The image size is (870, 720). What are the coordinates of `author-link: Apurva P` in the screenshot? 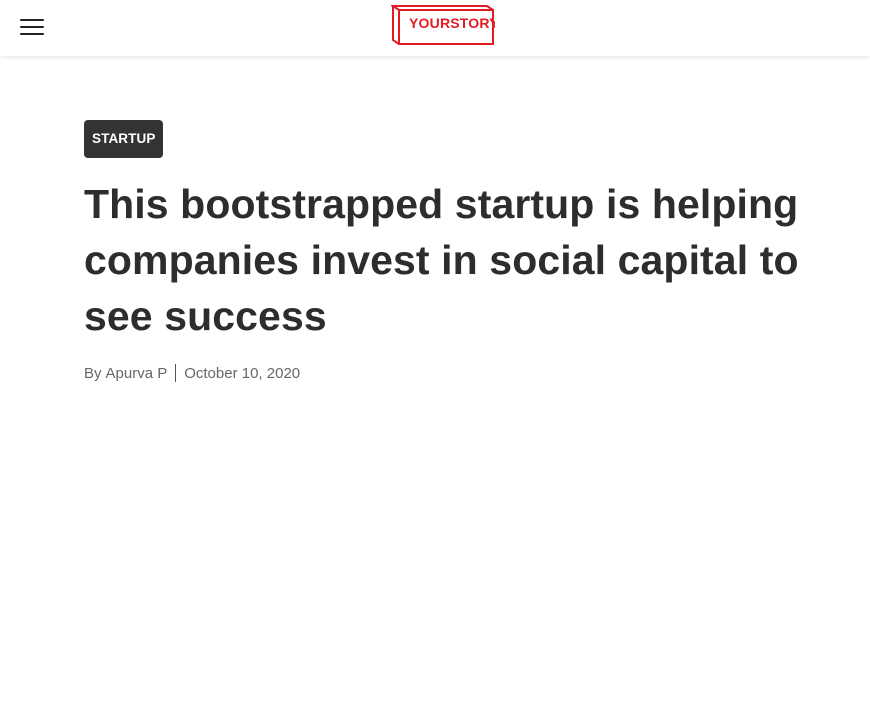 It's located at (137, 373).